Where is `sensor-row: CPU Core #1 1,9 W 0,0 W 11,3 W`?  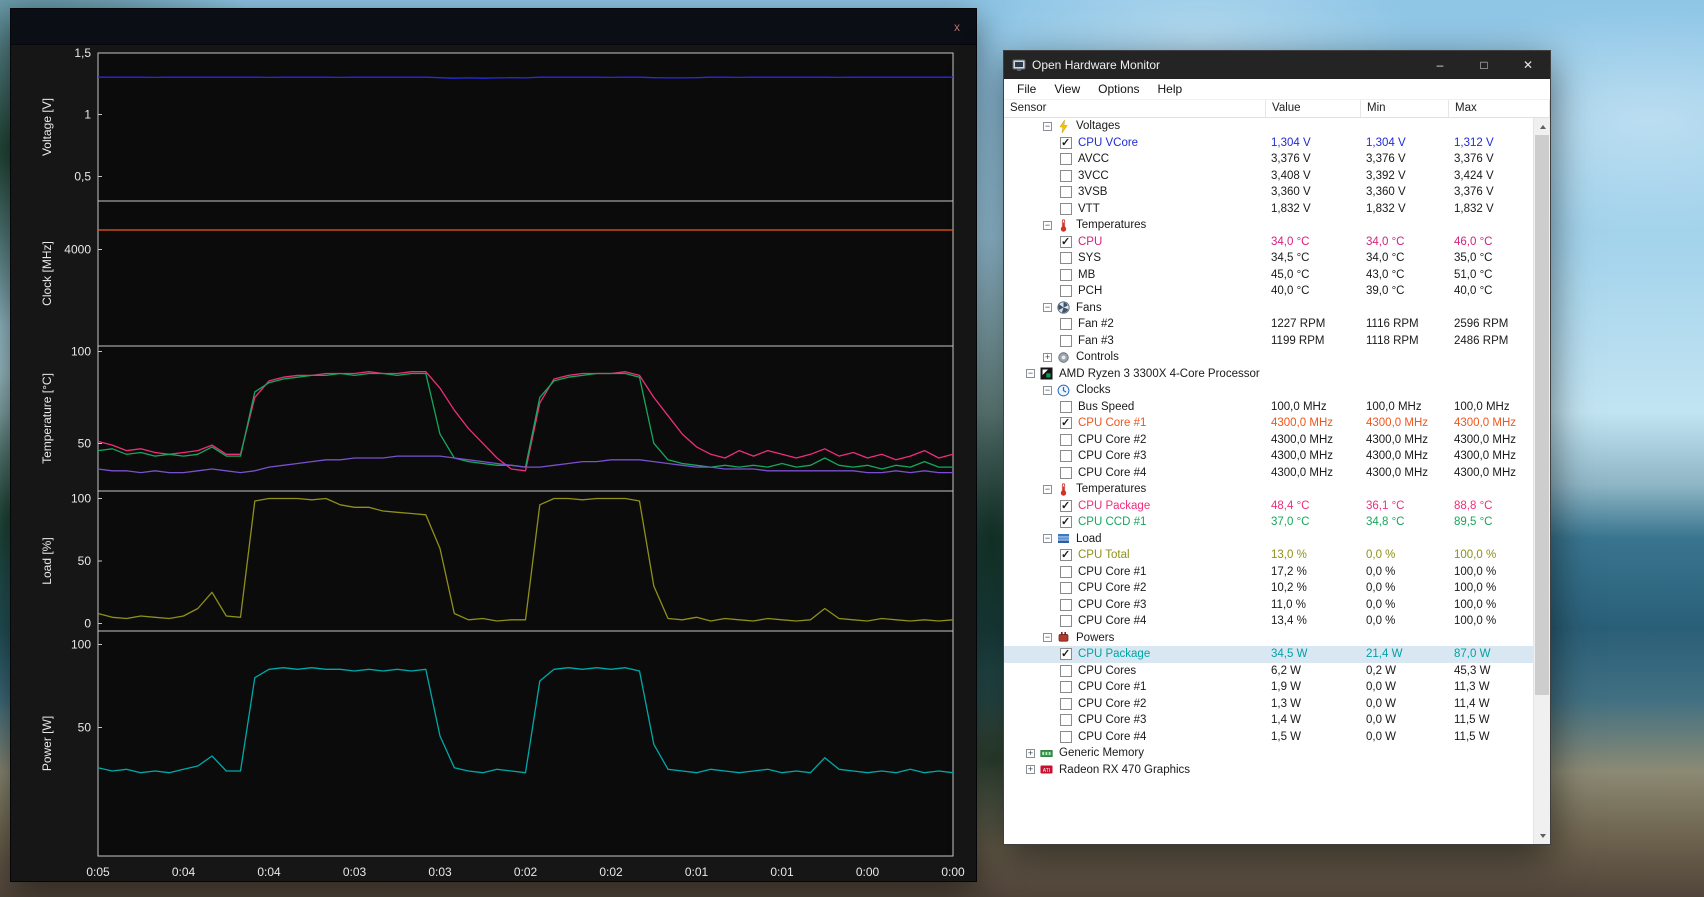 sensor-row: CPU Core #1 1,9 W 0,0 W 11,3 W is located at coordinates (1268, 687).